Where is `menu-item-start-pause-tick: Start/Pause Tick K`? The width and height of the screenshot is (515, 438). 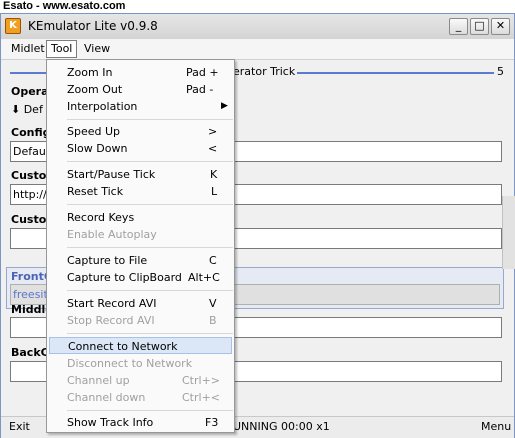 menu-item-start-pause-tick: Start/Pause Tick K is located at coordinates (140, 174).